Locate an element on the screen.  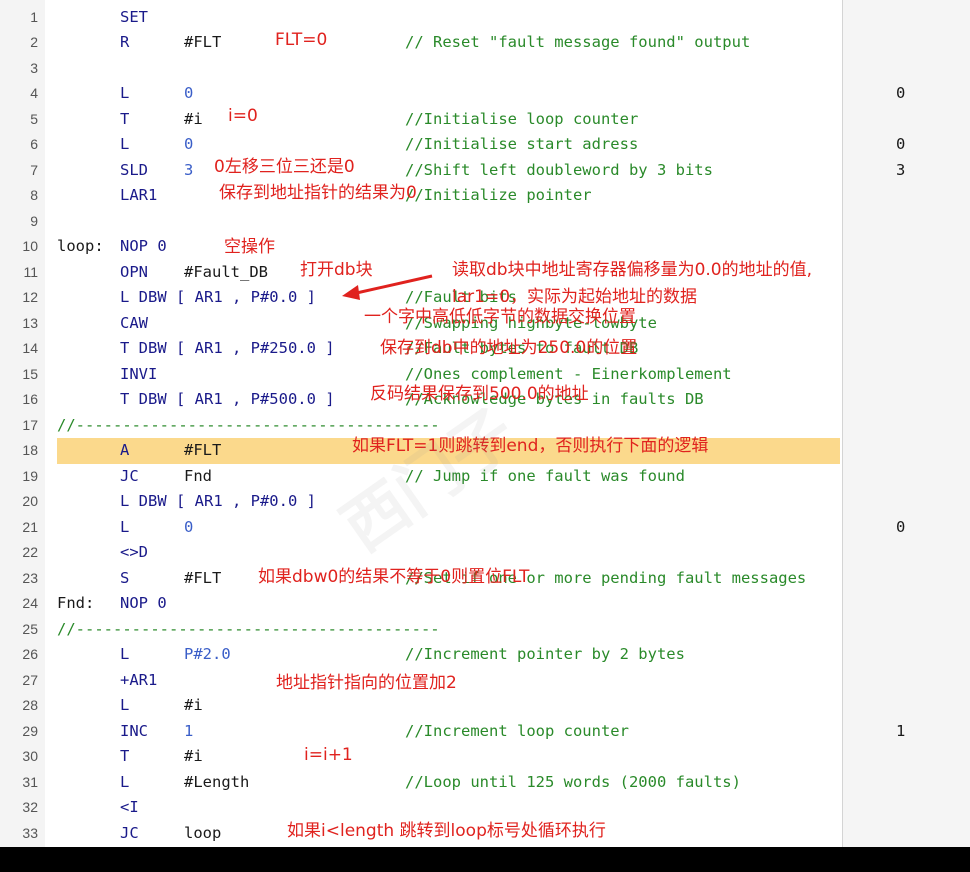
annotation-arrow-head is located at coordinates (351, 292).